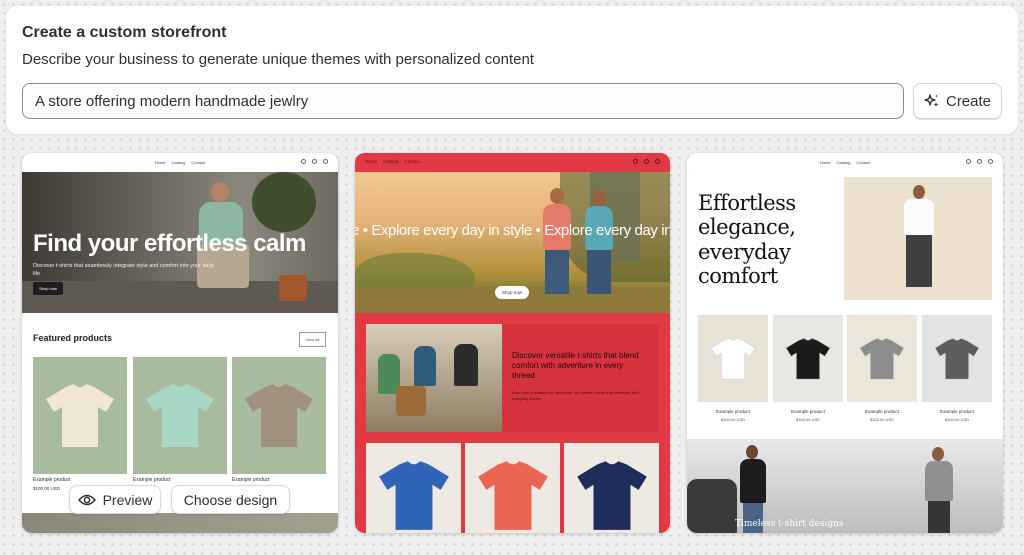 The width and height of the screenshot is (1024, 555). I want to click on theme2-nav-catalog: Catalog, so click(391, 161).